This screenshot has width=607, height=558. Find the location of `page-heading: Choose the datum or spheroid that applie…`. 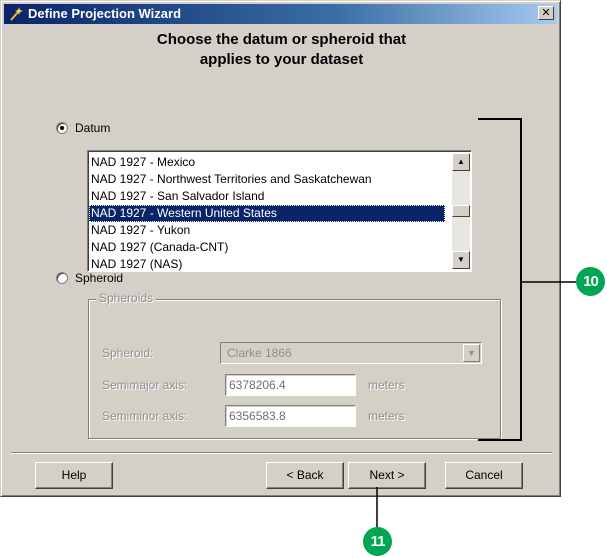

page-heading: Choose the datum or spheroid that applie… is located at coordinates (281, 50).